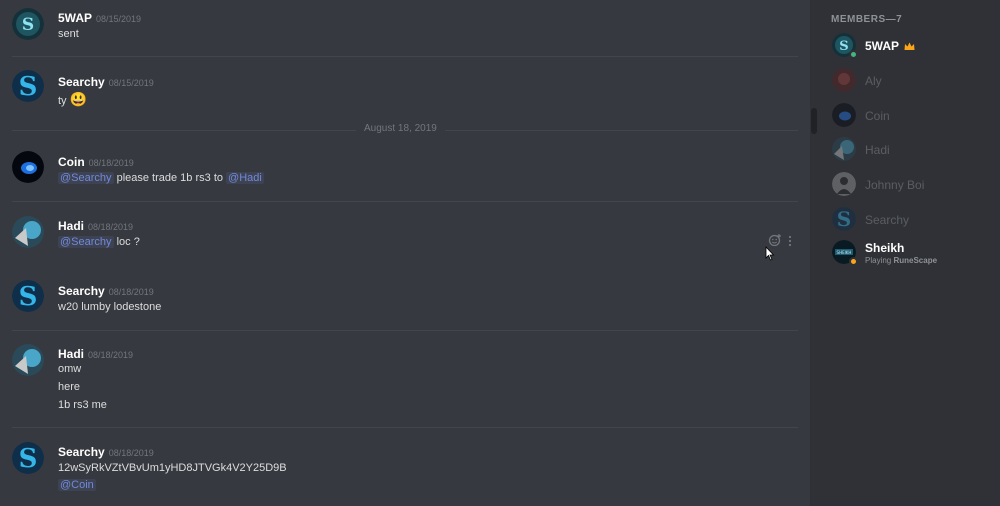  I want to click on message-text: @Searchy please trade 1b rs3 to @Hadi, so click(161, 178).